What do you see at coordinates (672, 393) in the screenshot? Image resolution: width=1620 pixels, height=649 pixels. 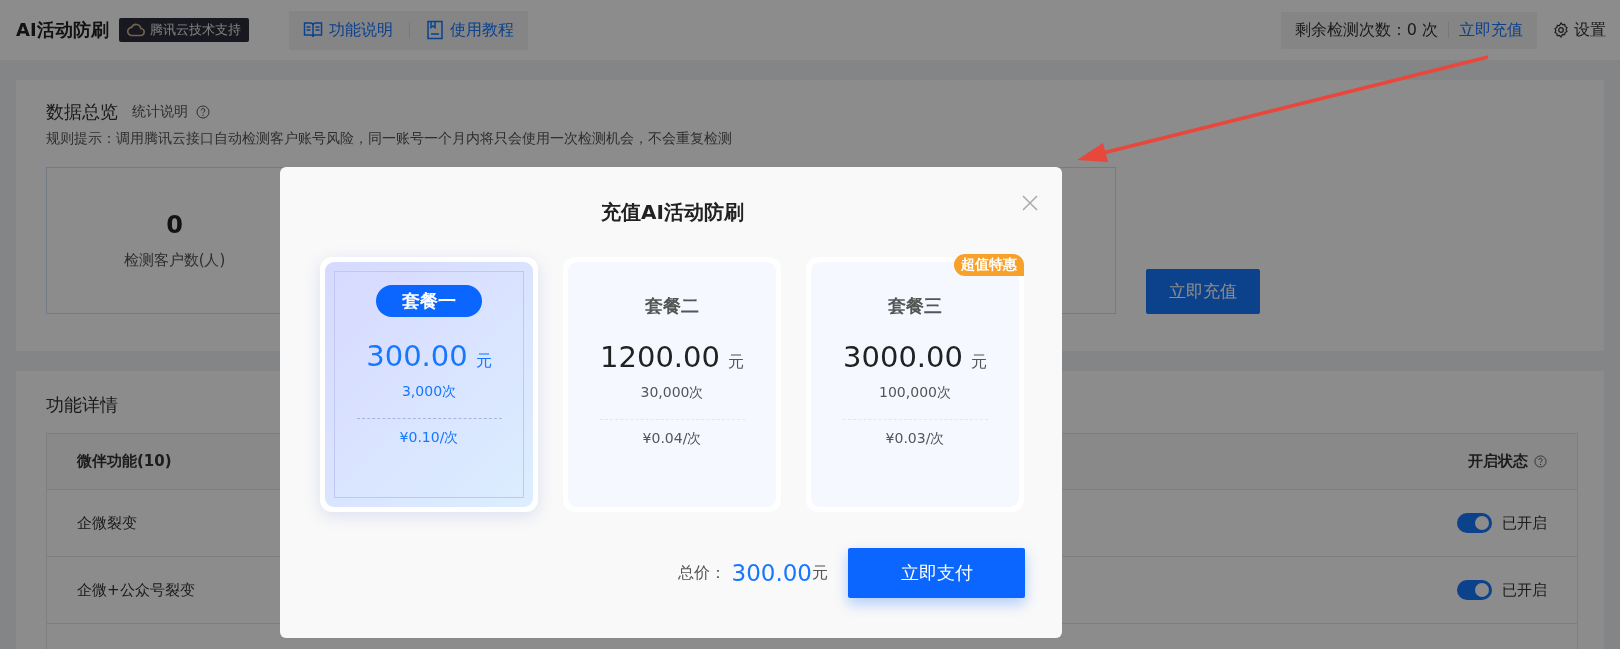 I see `plan-quota: 30,000次` at bounding box center [672, 393].